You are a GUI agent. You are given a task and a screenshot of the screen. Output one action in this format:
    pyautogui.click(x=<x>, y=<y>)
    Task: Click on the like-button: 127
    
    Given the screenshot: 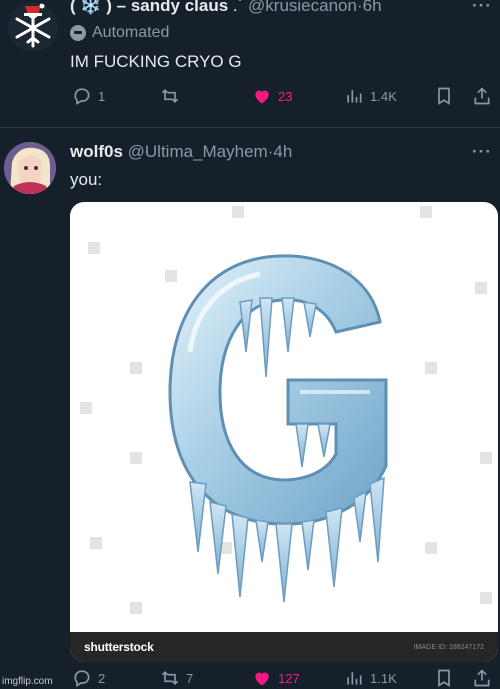 What is the action you would take?
    pyautogui.click(x=276, y=678)
    